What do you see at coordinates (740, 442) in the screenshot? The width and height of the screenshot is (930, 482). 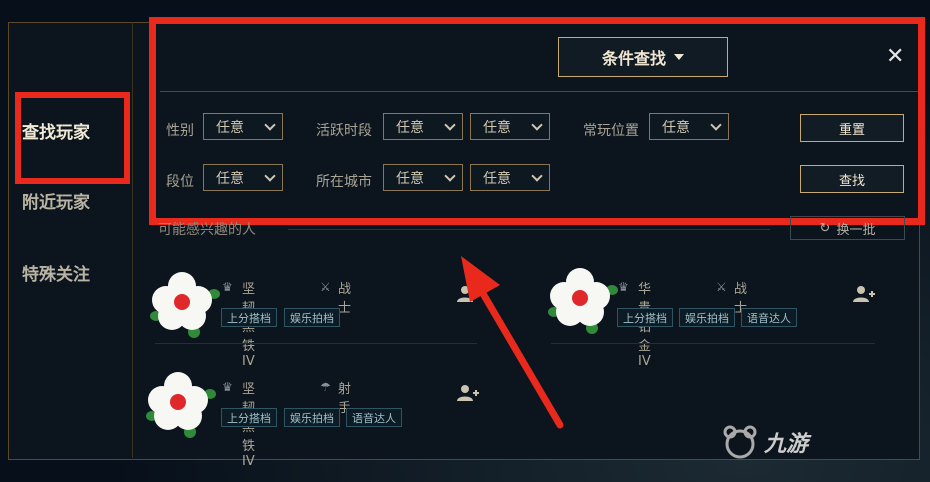 I see `watermark-logo-icon` at bounding box center [740, 442].